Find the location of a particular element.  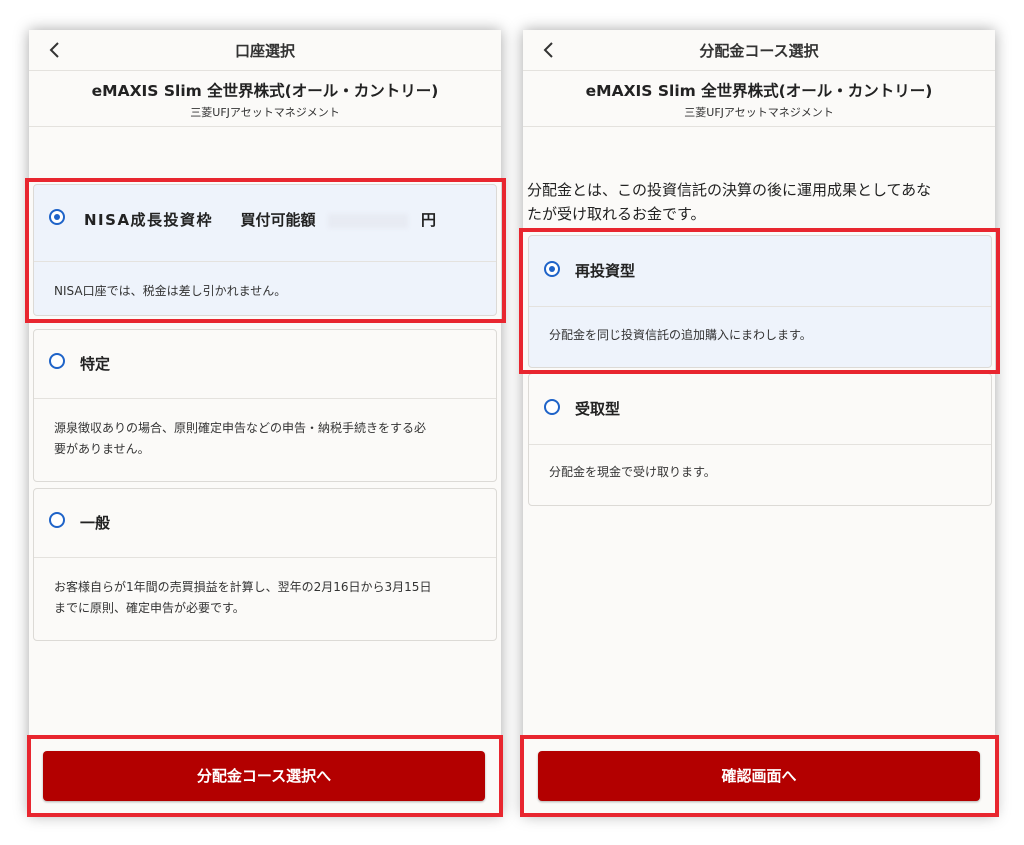

page-title: 口座選択 is located at coordinates (264, 51).